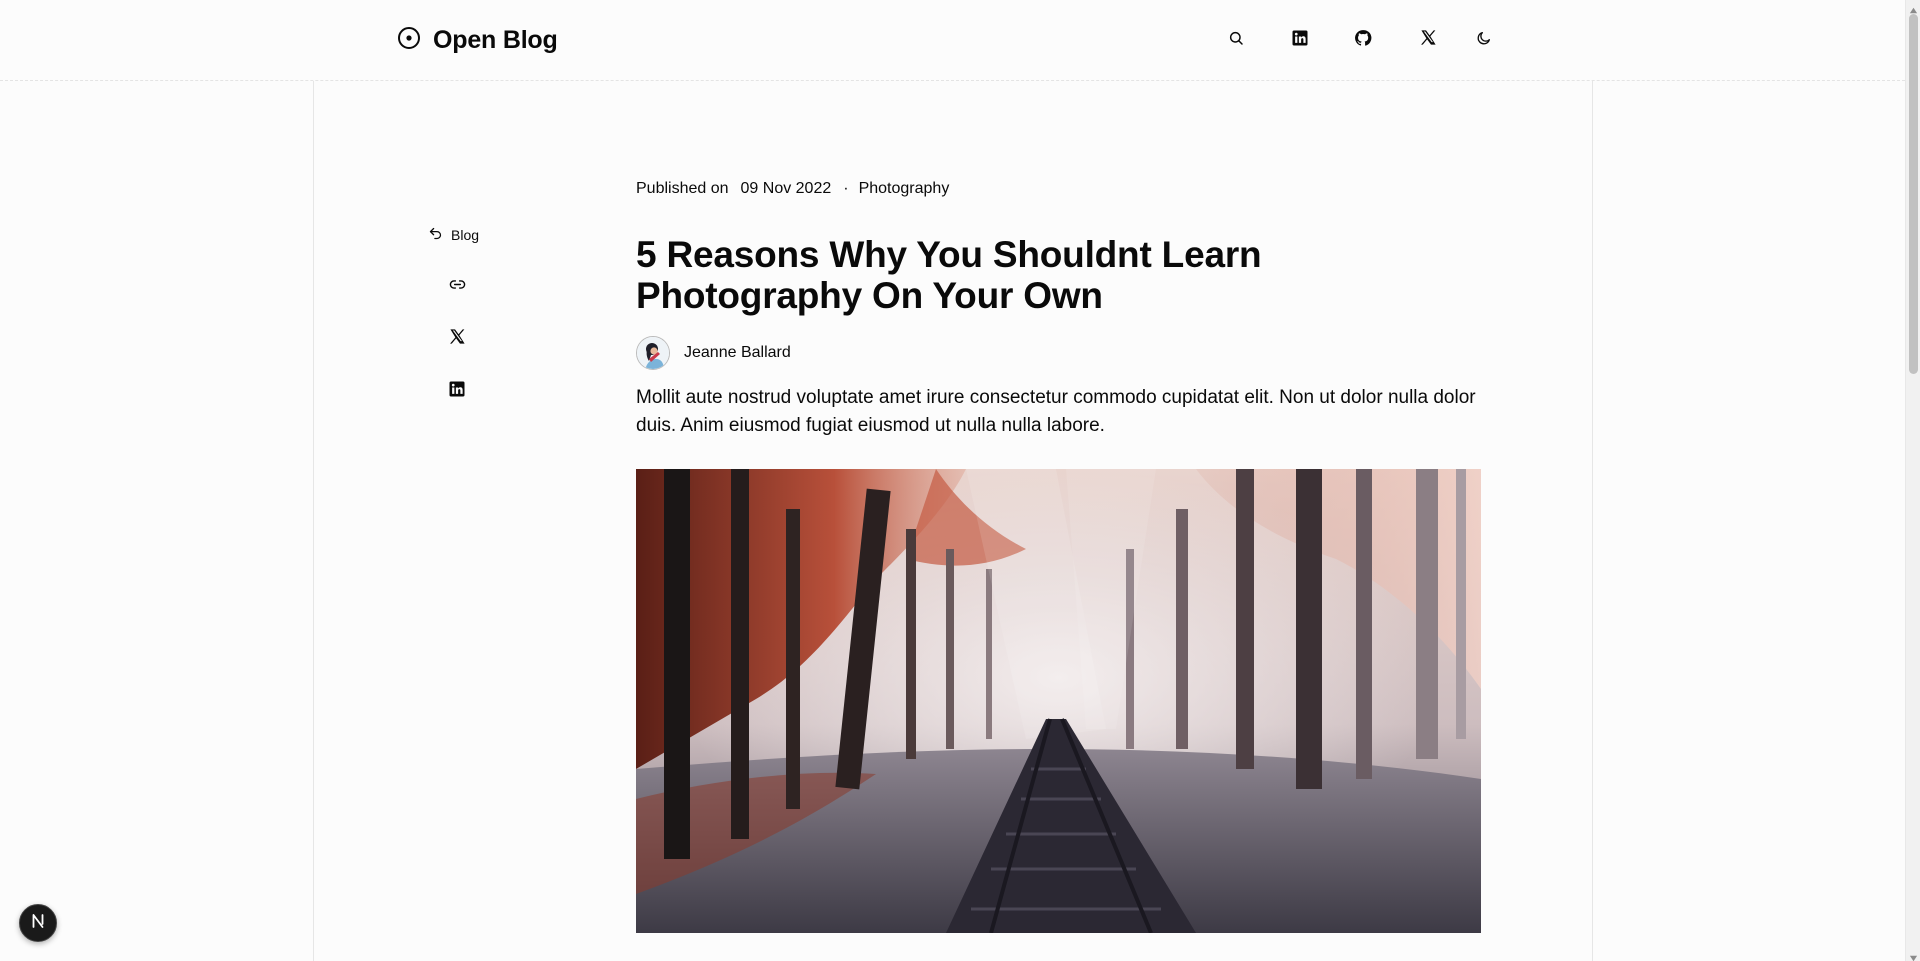 Image resolution: width=1920 pixels, height=961 pixels. I want to click on search-icon, so click(1236, 40).